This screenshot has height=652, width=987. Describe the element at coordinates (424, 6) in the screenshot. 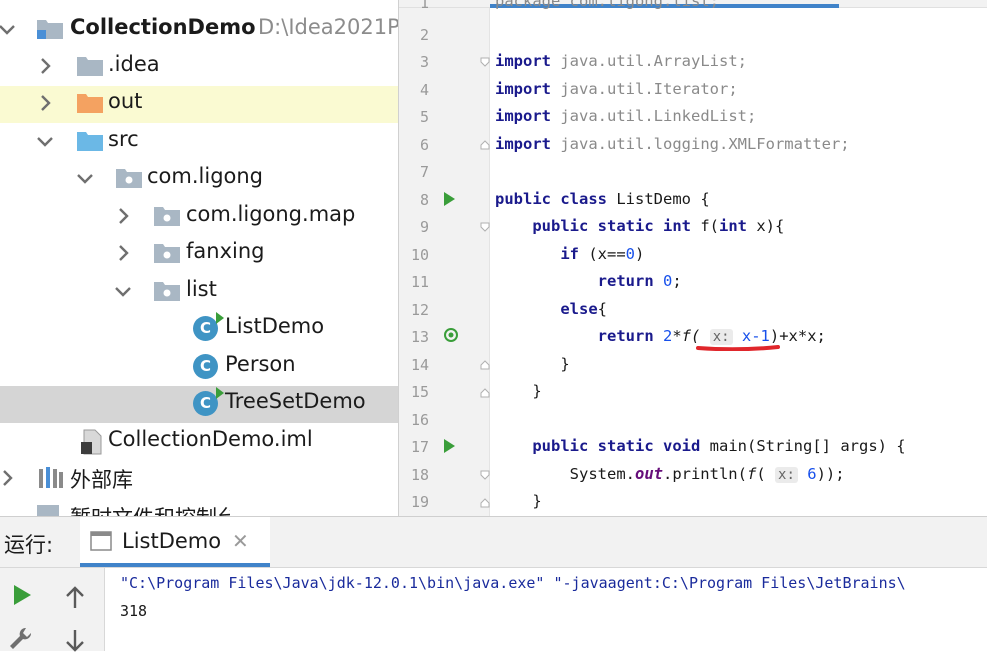

I see `line-number: 1` at that location.